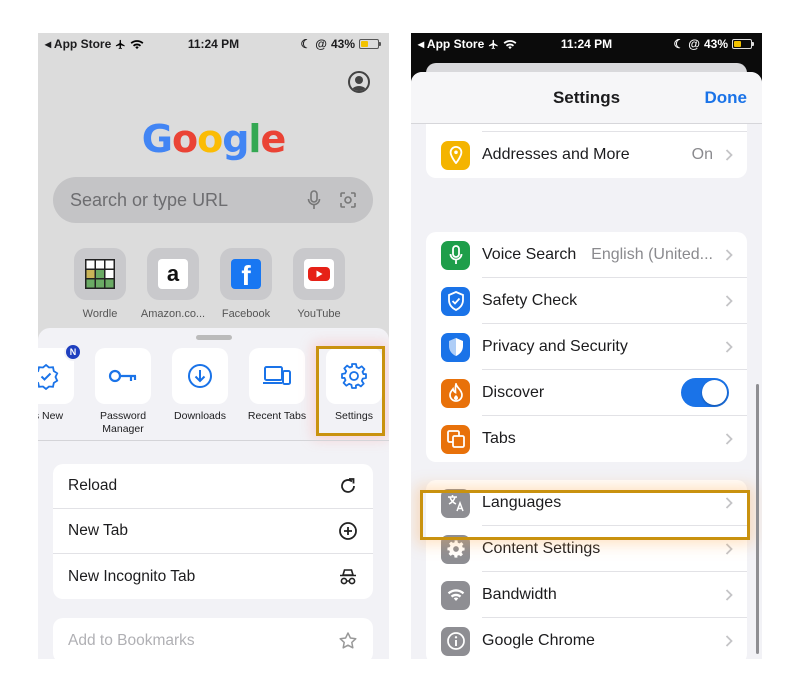 Image resolution: width=800 pixels, height=693 pixels. I want to click on row-label: Addresses and More, so click(556, 154).